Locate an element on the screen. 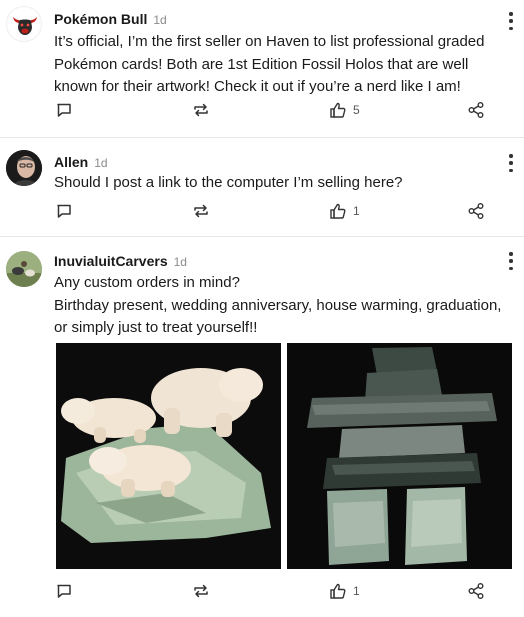 The width and height of the screenshot is (524, 617). author-name: InuvialuitCarvers 1d is located at coordinates (120, 261).